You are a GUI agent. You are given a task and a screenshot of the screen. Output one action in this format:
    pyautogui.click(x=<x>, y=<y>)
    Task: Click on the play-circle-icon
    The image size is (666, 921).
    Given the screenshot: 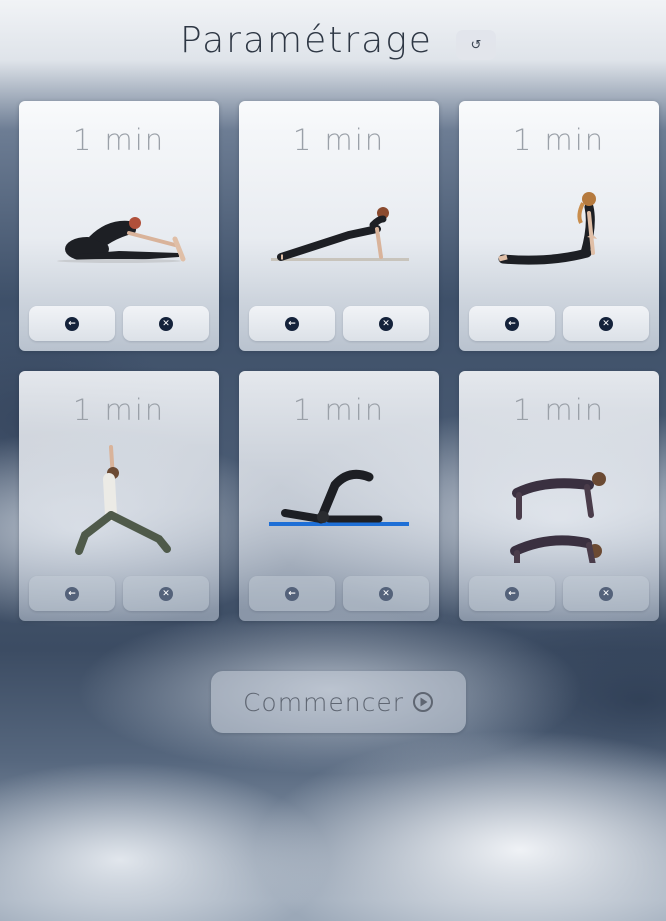 What is the action you would take?
    pyautogui.click(x=423, y=702)
    